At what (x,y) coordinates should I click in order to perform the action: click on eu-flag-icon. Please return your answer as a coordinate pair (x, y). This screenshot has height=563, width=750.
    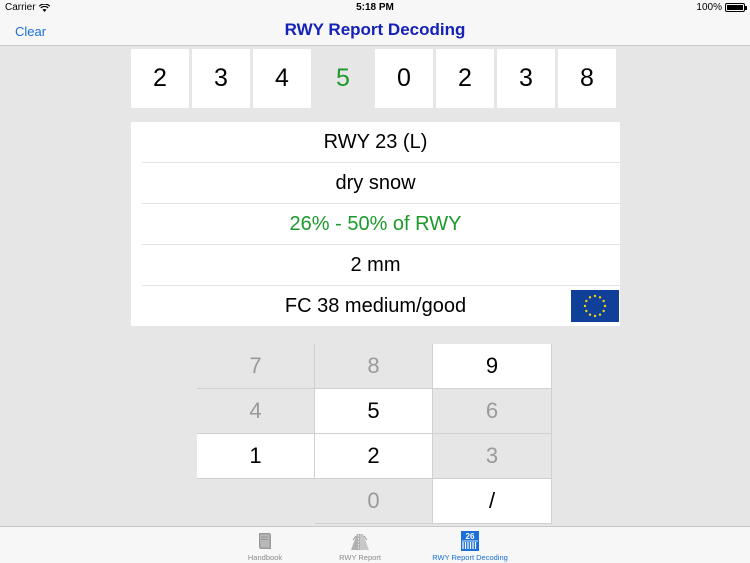
    Looking at the image, I should click on (595, 306).